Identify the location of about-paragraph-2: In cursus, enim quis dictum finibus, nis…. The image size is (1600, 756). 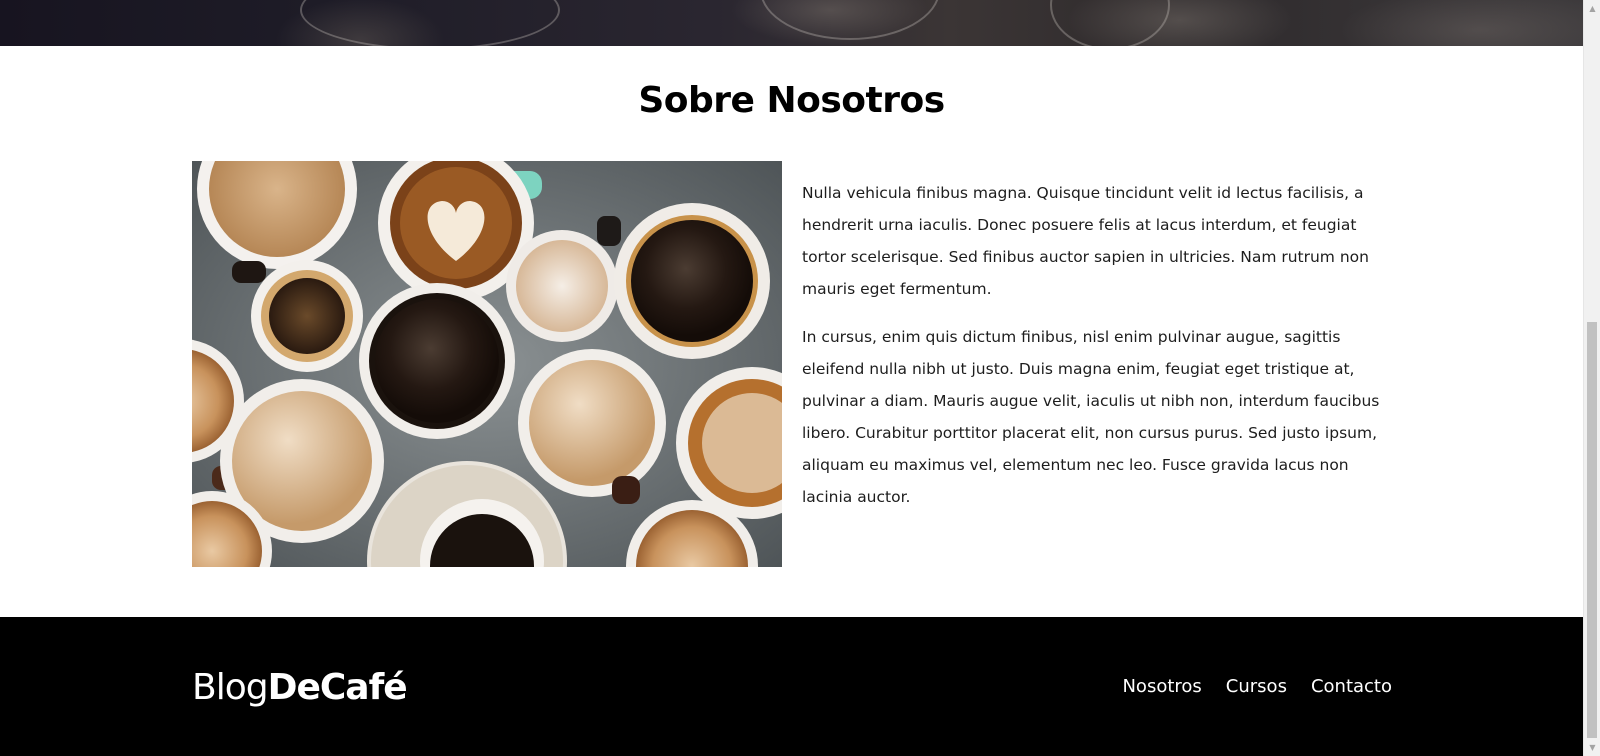
(1091, 417).